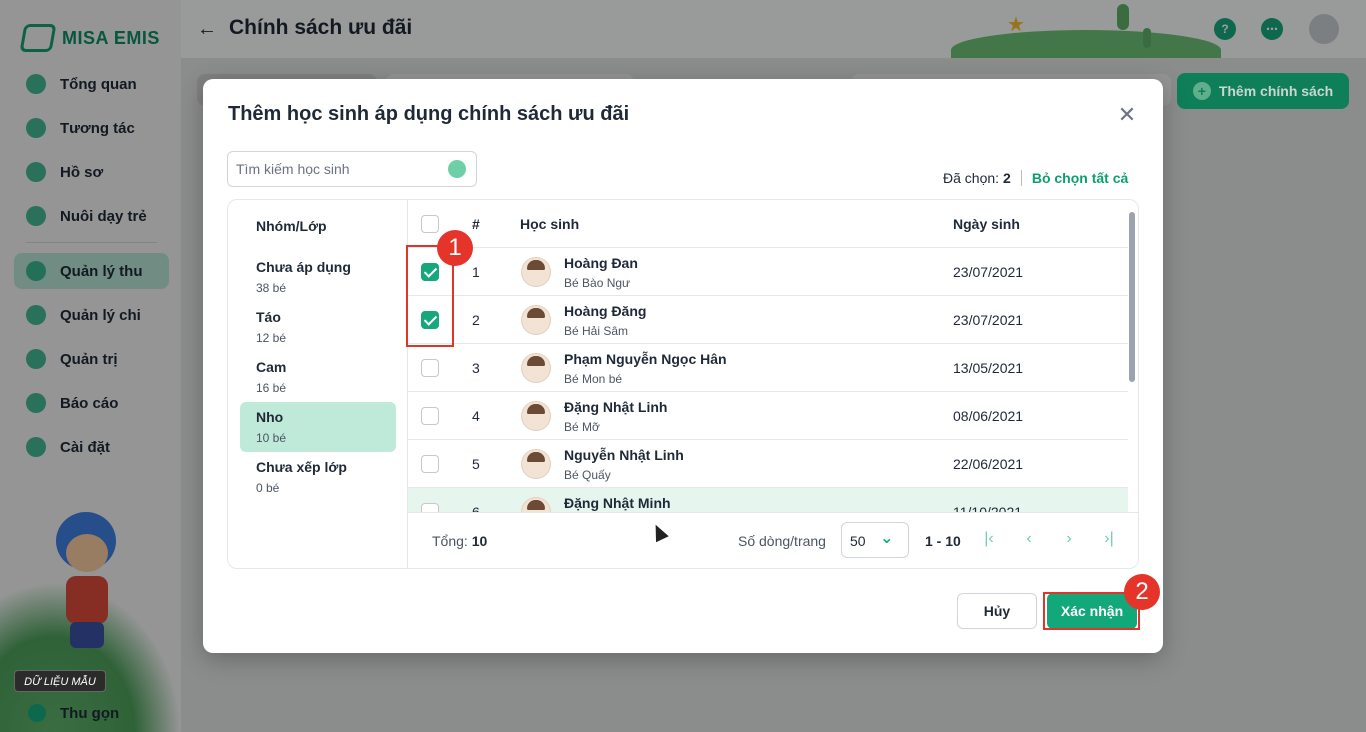 Image resolution: width=1366 pixels, height=732 pixels. Describe the element at coordinates (336, 169) in the screenshot. I see `search-input` at that location.